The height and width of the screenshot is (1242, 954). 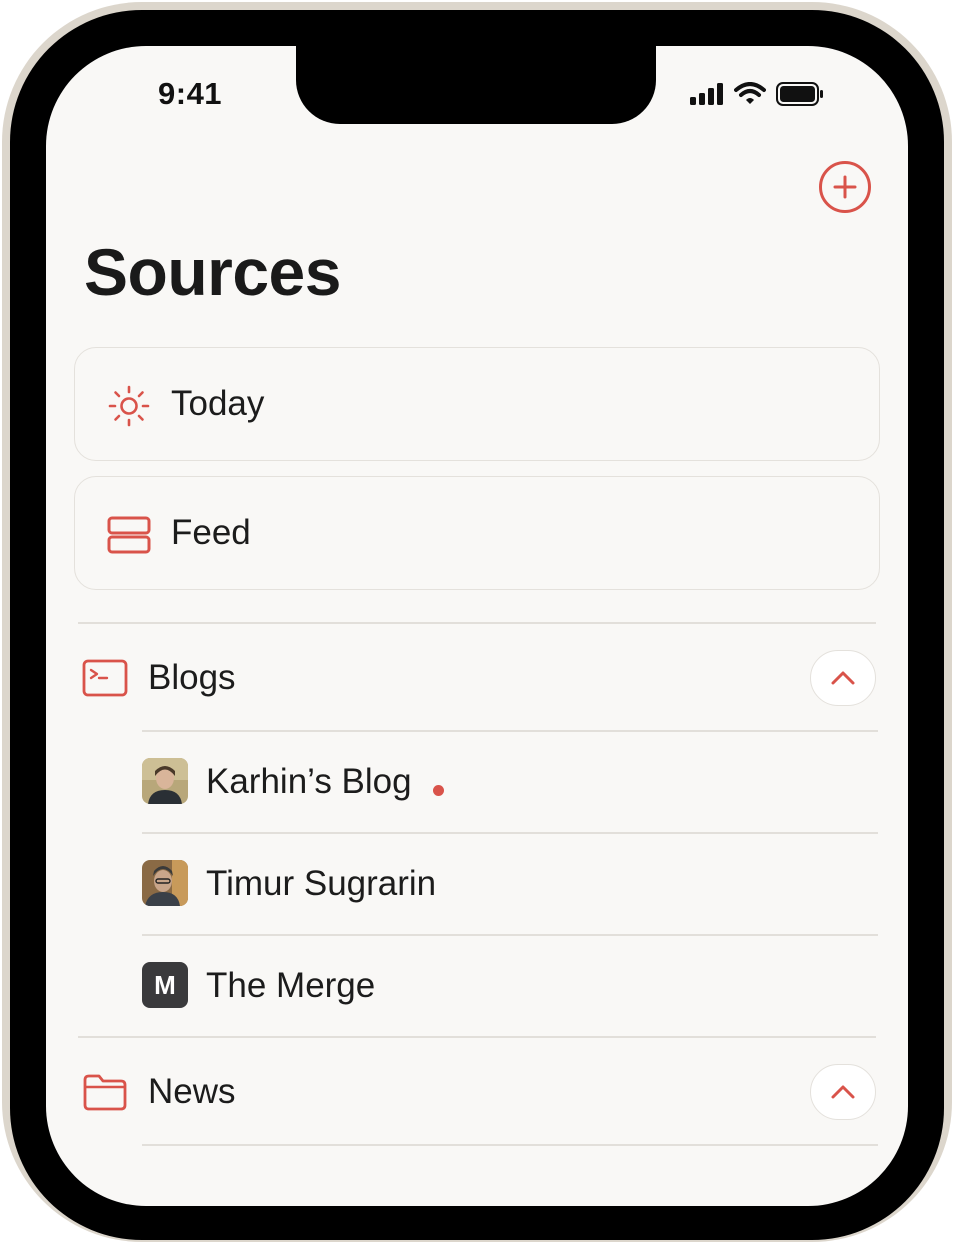 I want to click on wifi-icon, so click(x=750, y=93).